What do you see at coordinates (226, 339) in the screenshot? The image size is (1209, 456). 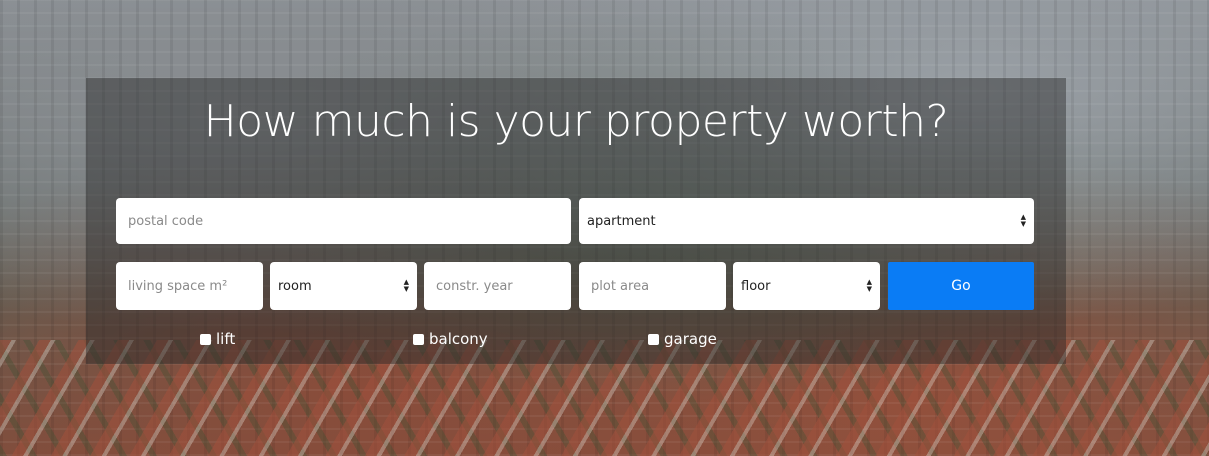 I see `lift-label: lift` at bounding box center [226, 339].